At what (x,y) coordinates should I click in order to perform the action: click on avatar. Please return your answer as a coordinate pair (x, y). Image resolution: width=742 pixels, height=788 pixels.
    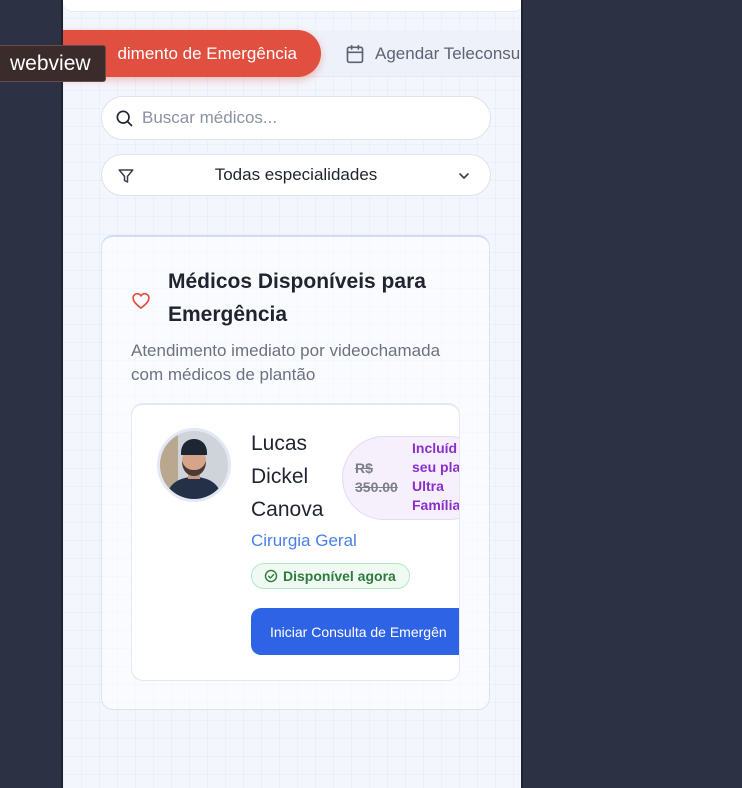
    Looking at the image, I should click on (194, 465).